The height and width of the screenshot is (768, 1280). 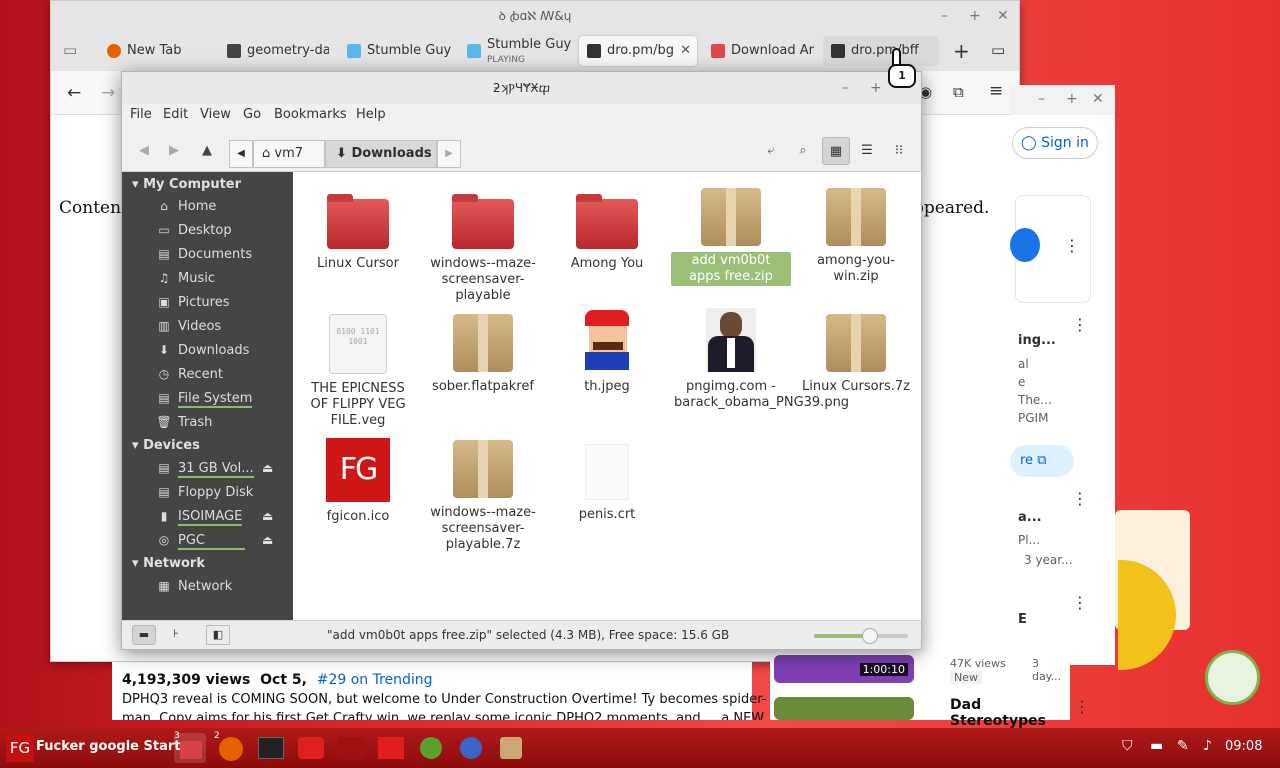 What do you see at coordinates (358, 233) in the screenshot?
I see `file-item: Linux Cursor` at bounding box center [358, 233].